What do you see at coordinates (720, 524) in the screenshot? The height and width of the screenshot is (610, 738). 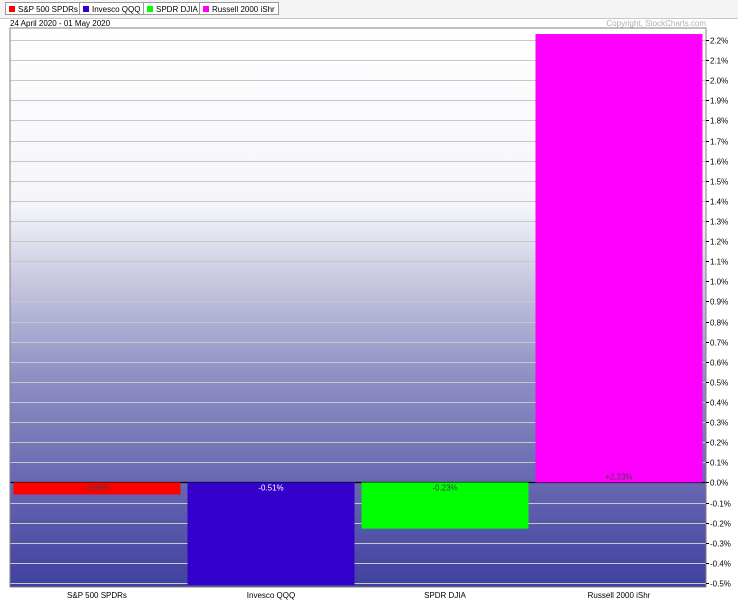 I see `y-tick-label: -0.2%` at bounding box center [720, 524].